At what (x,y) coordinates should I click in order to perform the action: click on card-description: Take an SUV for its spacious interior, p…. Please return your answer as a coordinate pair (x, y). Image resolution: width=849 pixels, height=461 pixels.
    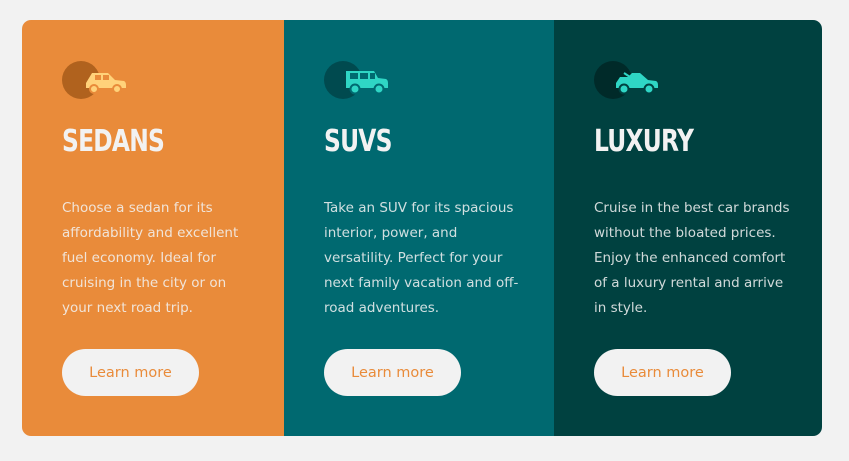
    Looking at the image, I should click on (421, 258).